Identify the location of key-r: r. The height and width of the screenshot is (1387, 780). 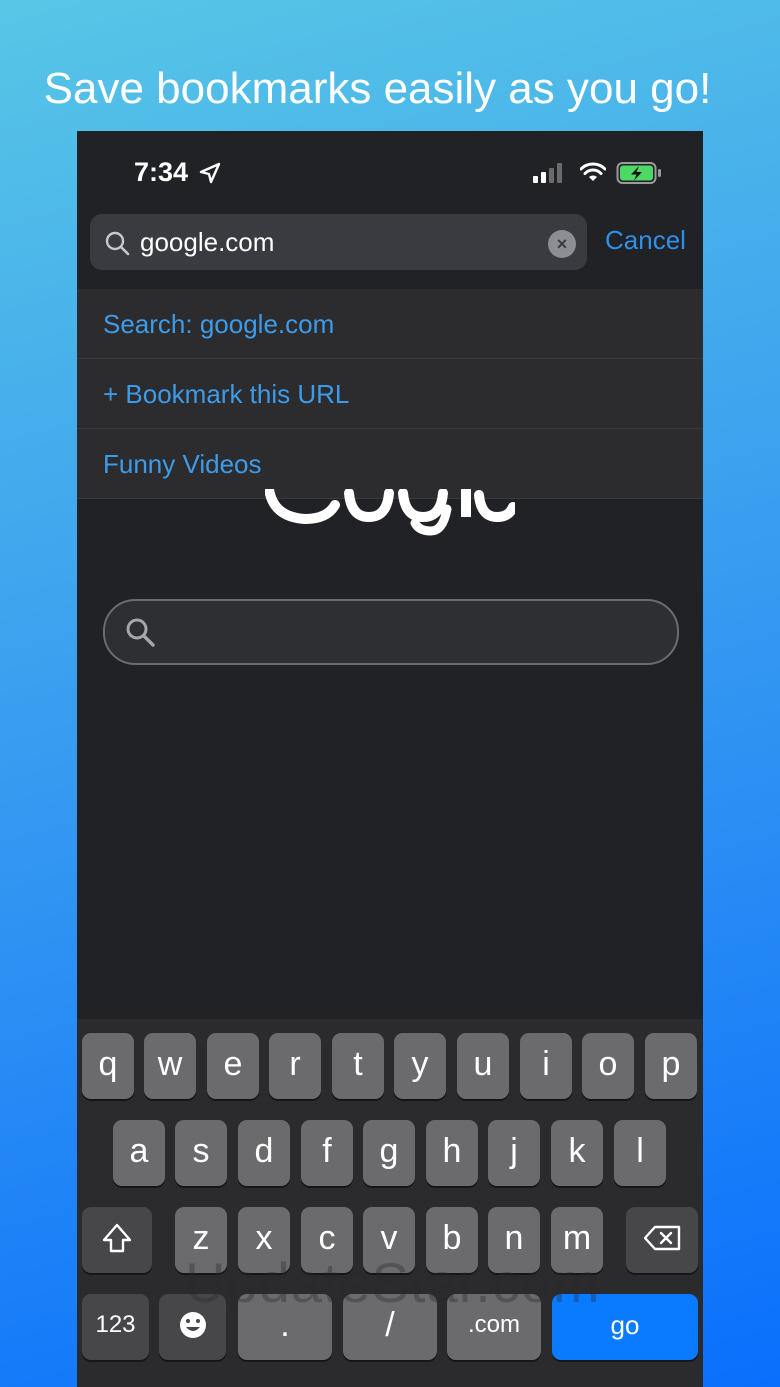
(295, 1066).